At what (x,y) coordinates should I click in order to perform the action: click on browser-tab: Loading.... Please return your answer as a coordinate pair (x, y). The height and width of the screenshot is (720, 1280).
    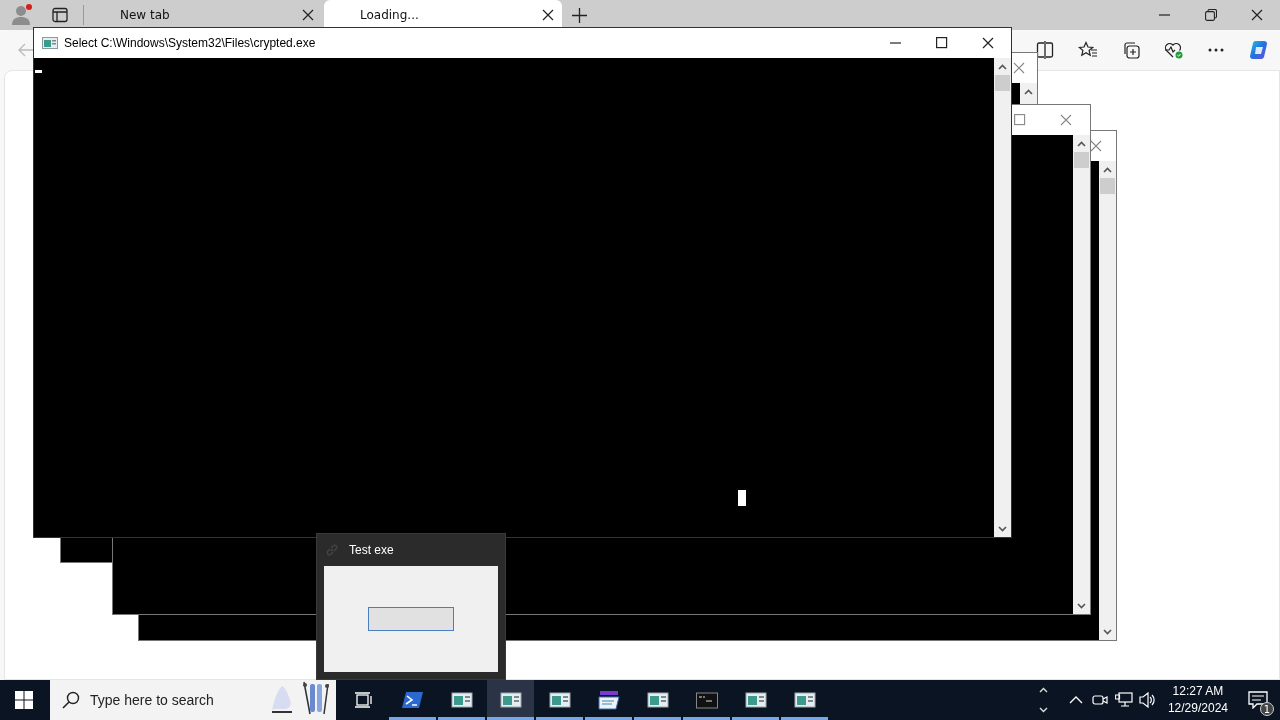
    Looking at the image, I should click on (443, 15).